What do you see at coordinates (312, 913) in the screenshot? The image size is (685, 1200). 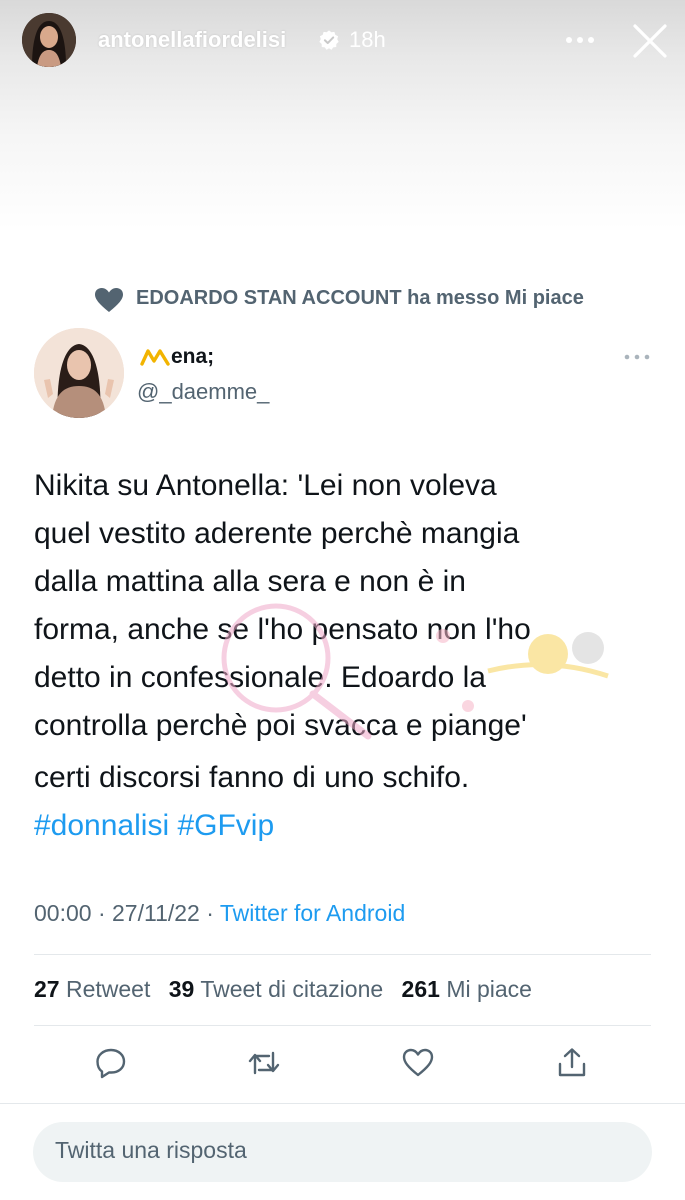 I see `tweet-source: Twitter for Android` at bounding box center [312, 913].